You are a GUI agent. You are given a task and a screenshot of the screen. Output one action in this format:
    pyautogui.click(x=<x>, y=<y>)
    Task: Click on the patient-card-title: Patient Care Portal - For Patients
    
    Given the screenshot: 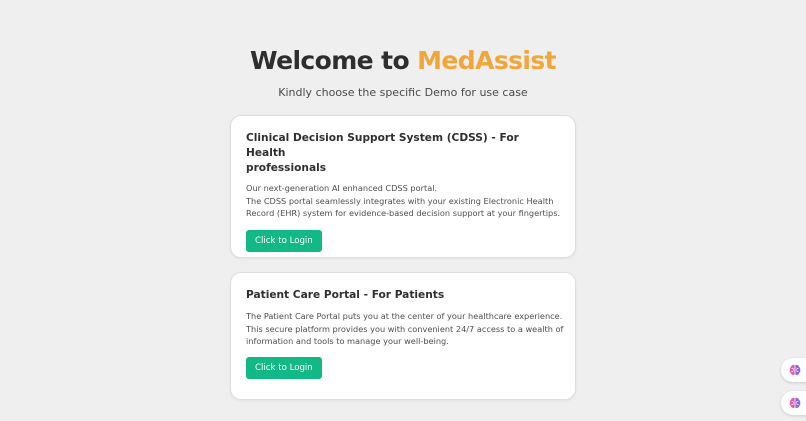 What is the action you would take?
    pyautogui.click(x=403, y=295)
    